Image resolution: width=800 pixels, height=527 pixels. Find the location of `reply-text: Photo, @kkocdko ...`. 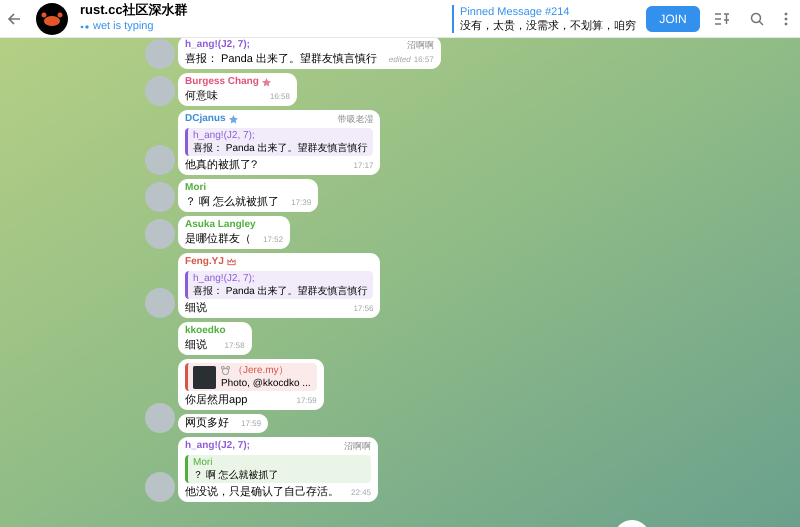

reply-text: Photo, @kkocdko ... is located at coordinates (266, 383).